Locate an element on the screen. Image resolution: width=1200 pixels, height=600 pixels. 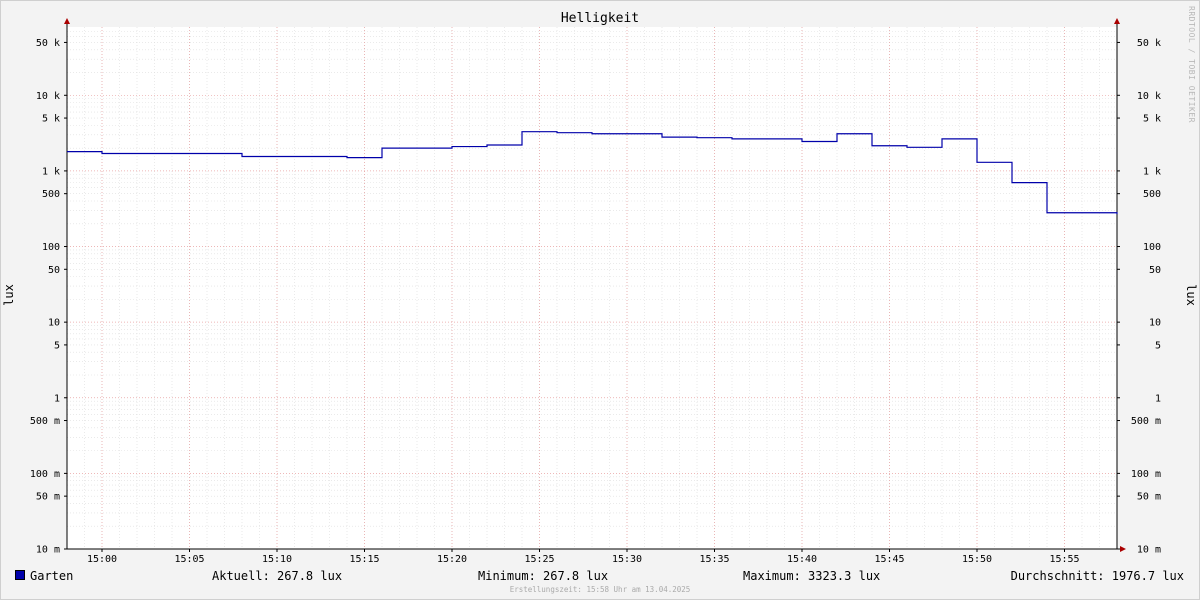
y-axis-arrow-left is located at coordinates (67, 21).